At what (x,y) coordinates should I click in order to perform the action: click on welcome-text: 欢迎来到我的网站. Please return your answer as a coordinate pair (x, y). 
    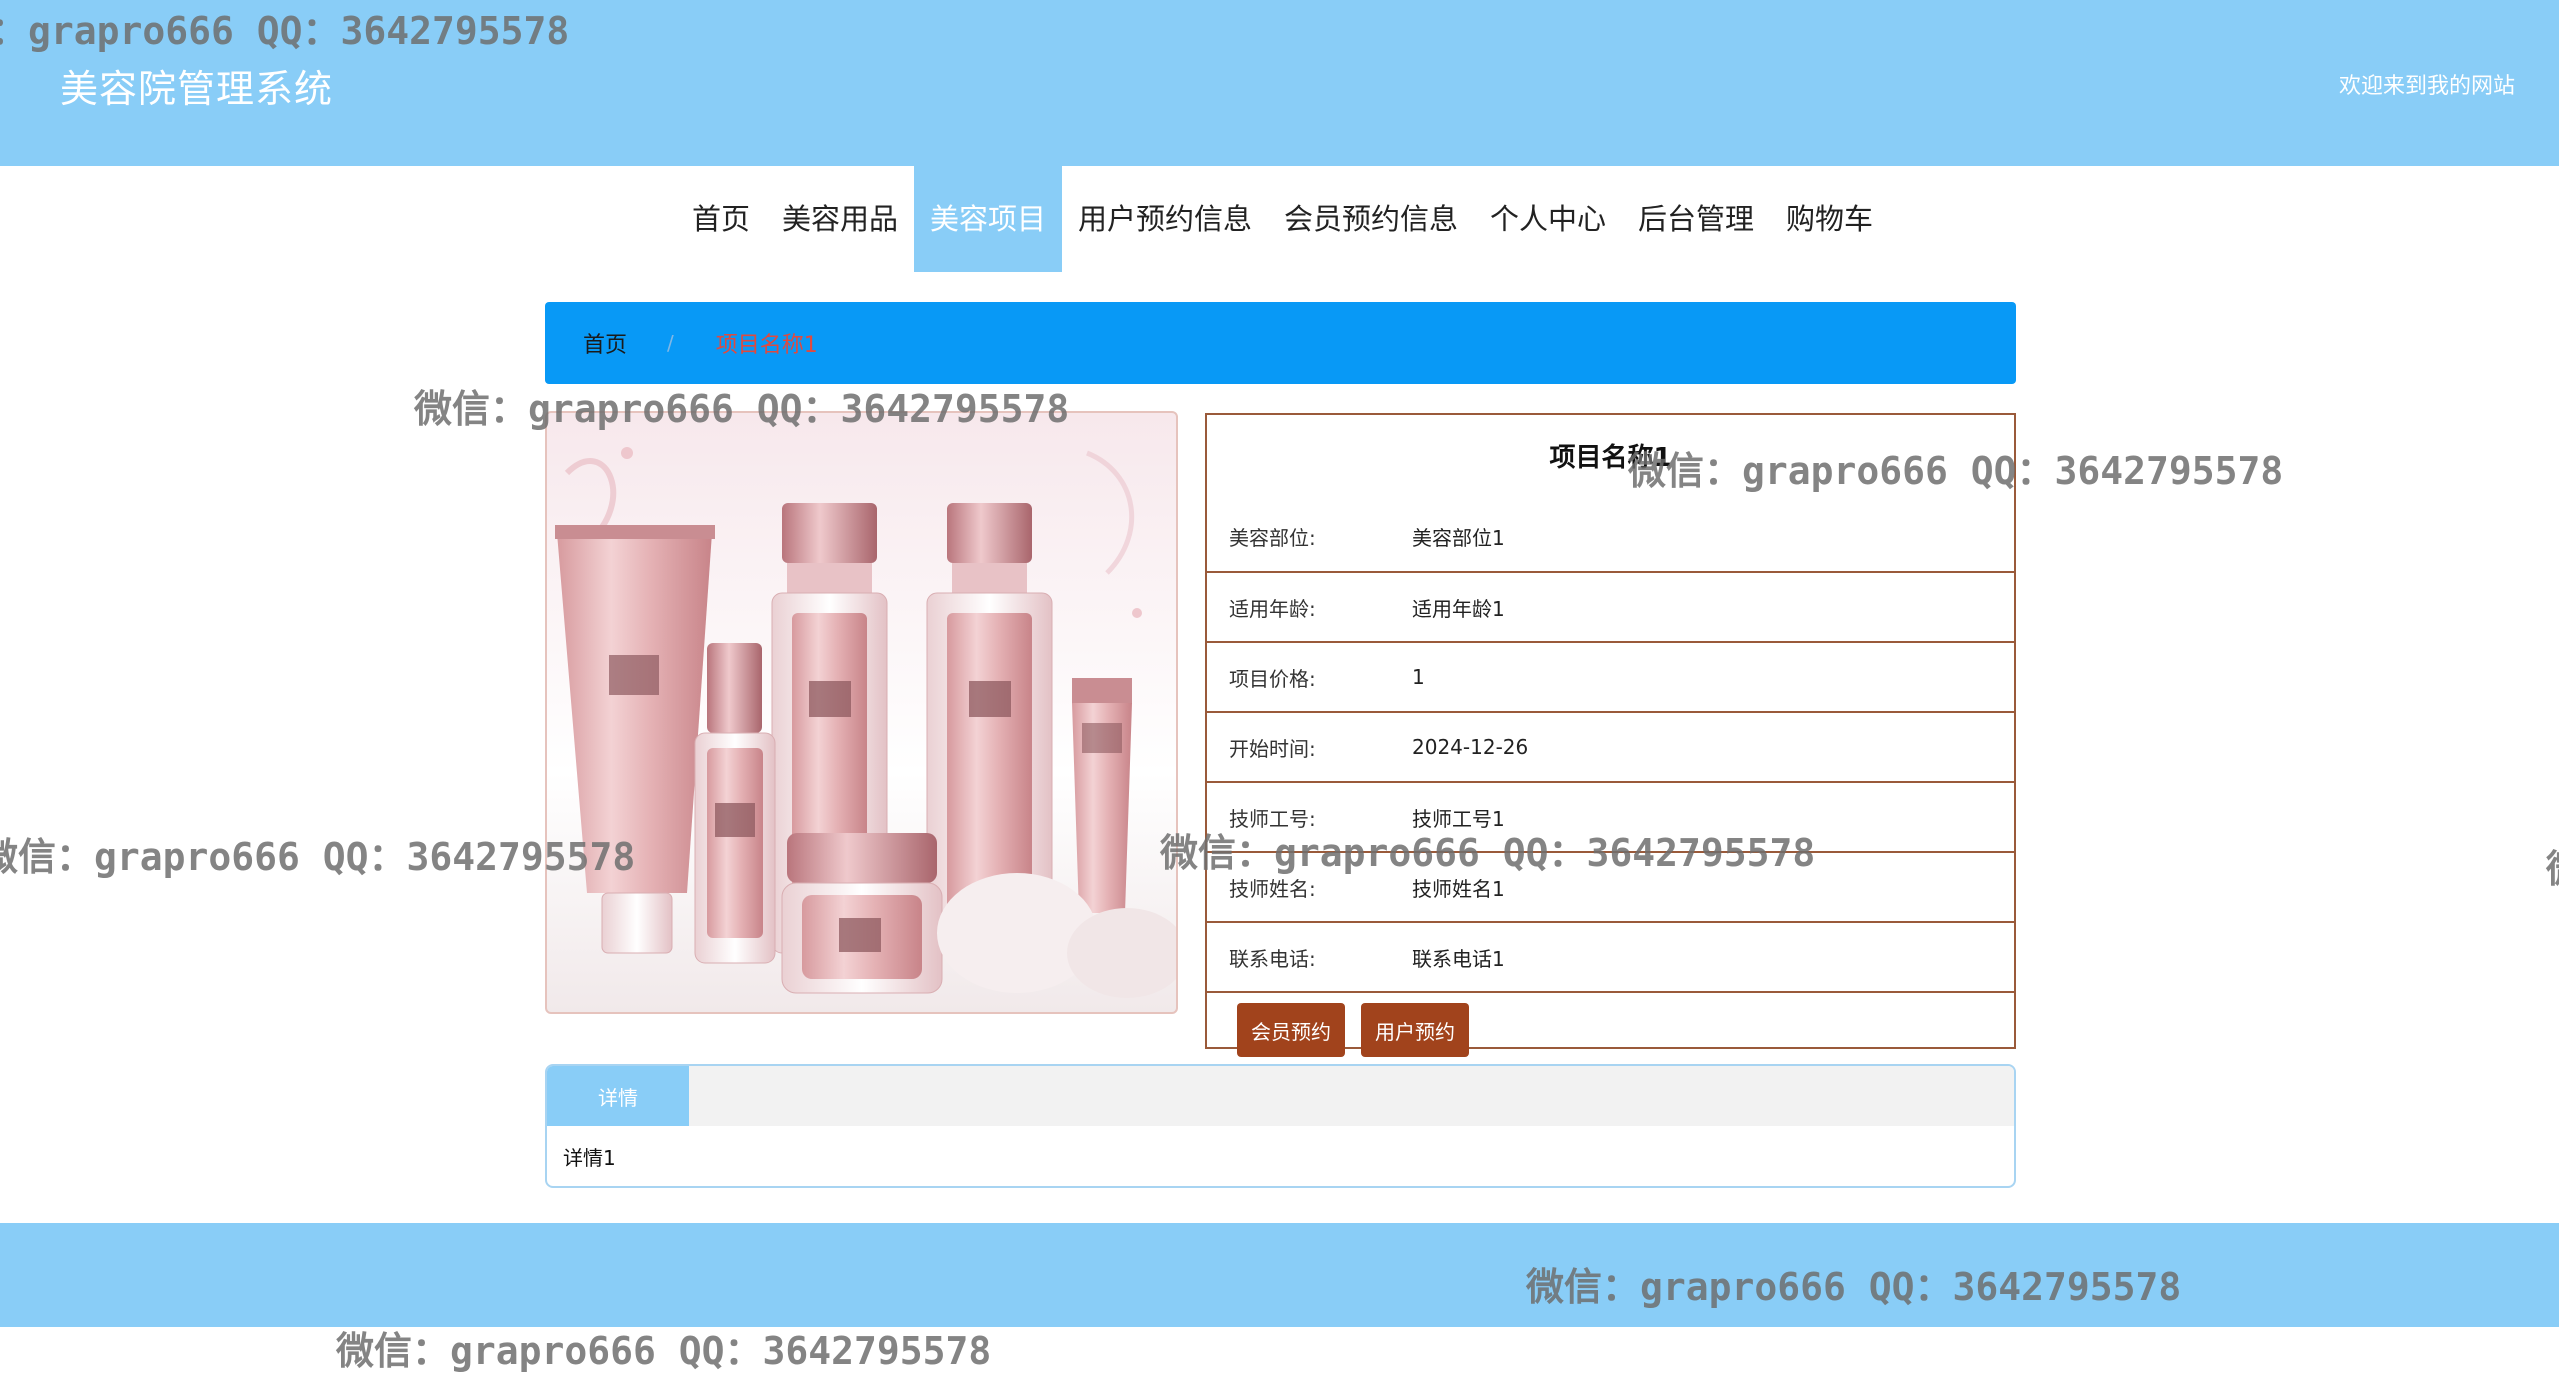
    Looking at the image, I should click on (2426, 86).